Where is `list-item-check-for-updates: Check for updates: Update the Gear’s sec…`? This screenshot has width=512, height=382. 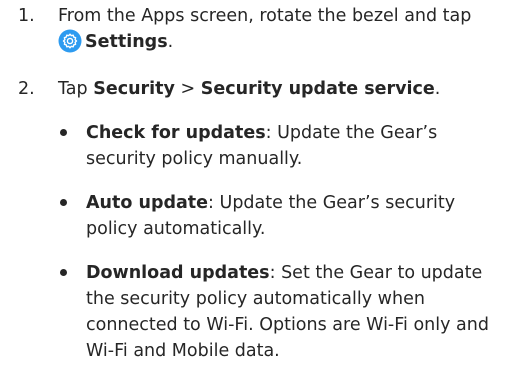
list-item-check-for-updates: Check for updates: Update the Gear’s sec… is located at coordinates (278, 146).